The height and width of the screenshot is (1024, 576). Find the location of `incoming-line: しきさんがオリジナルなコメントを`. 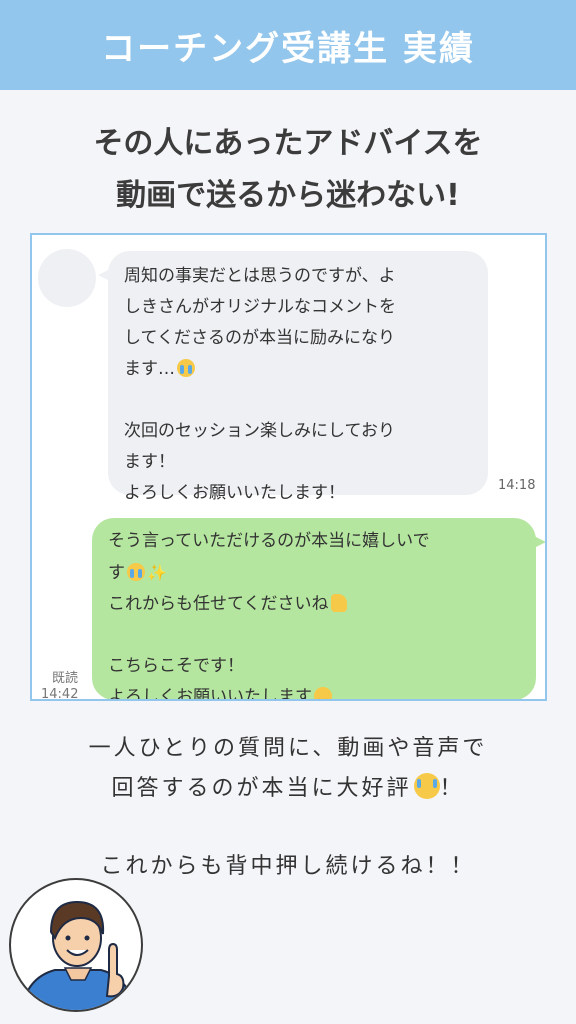

incoming-line: しきさんがオリジナルなコメントを is located at coordinates (260, 307).